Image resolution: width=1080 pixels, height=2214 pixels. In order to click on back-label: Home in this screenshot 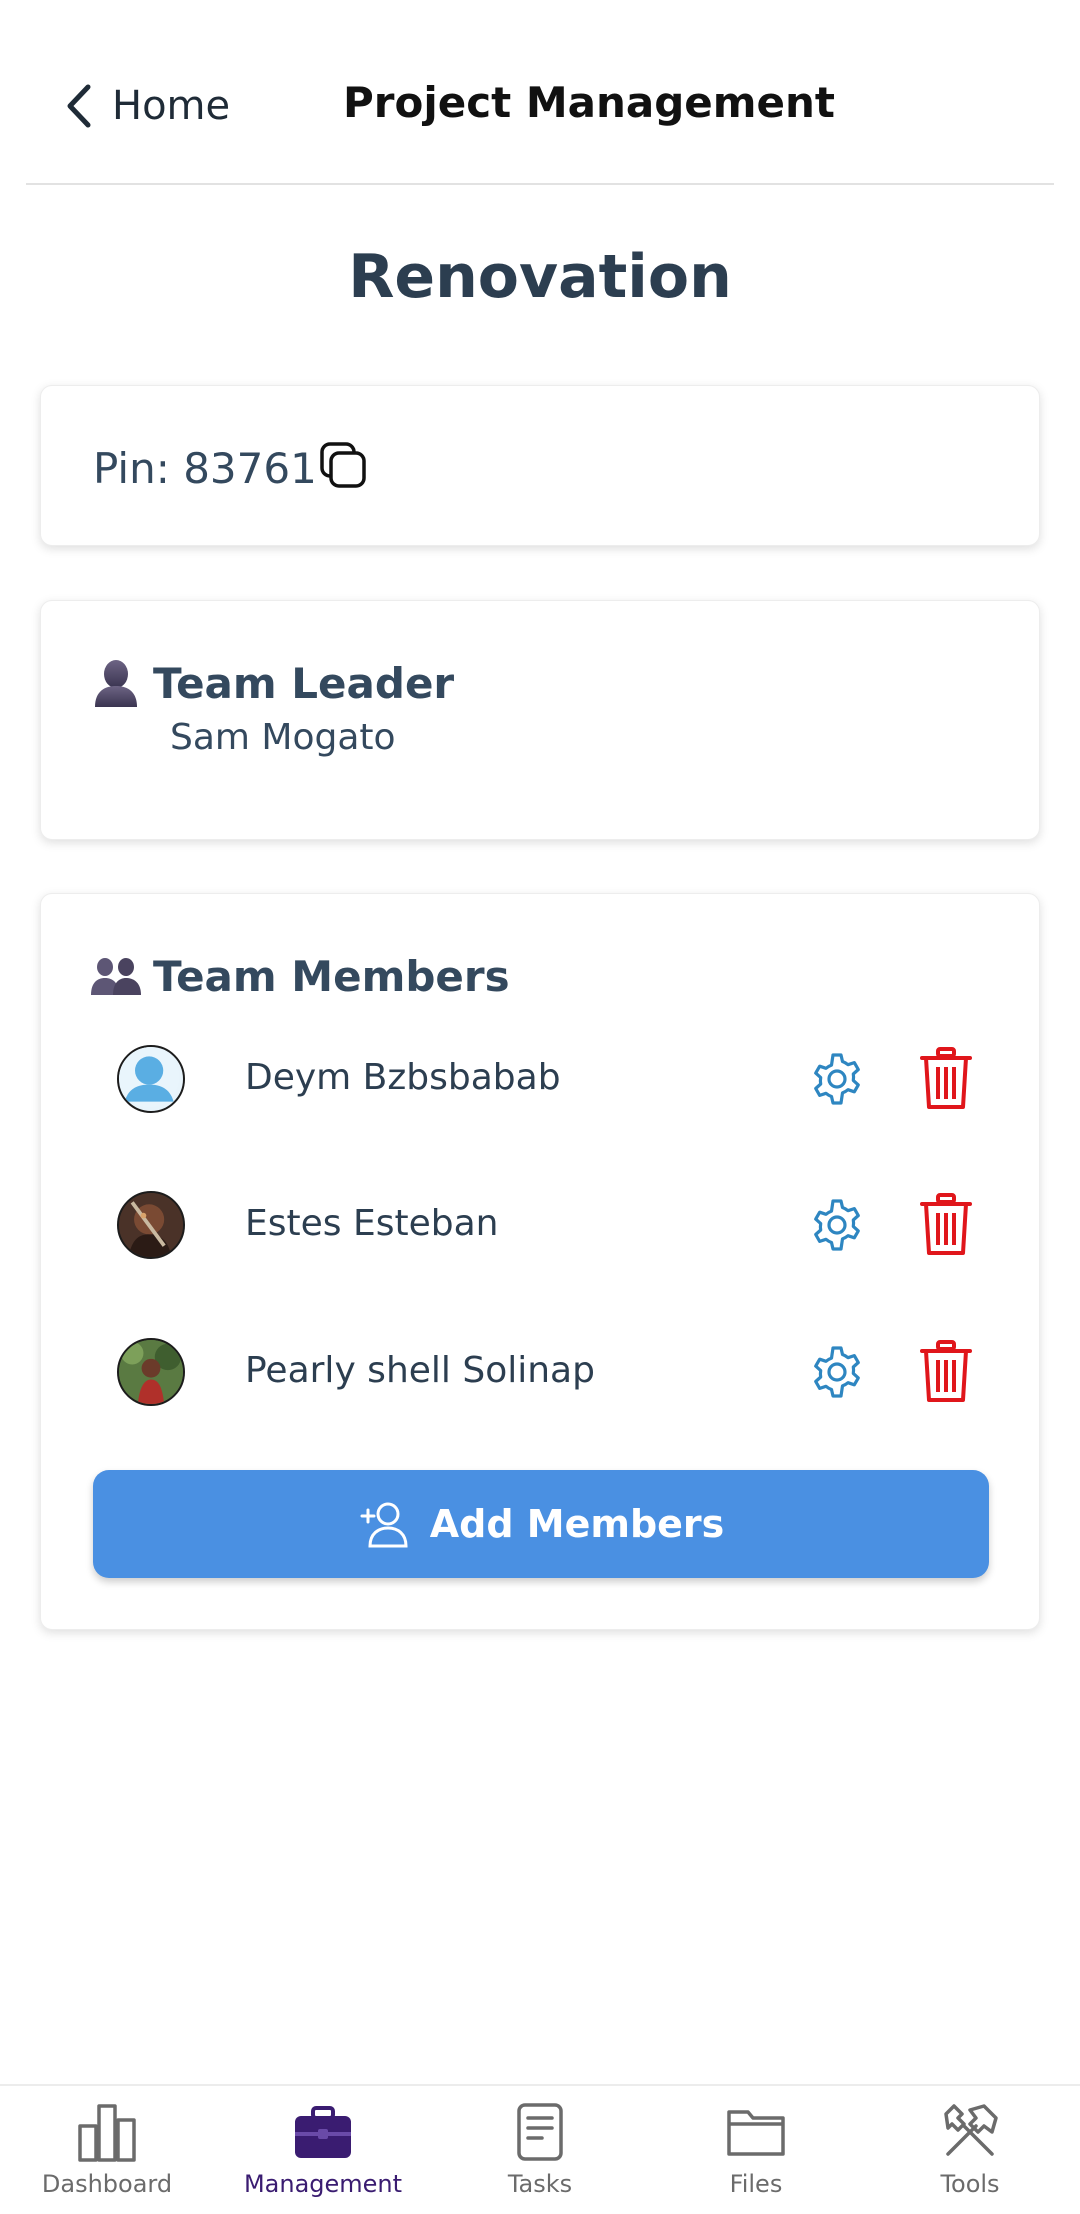, I will do `click(171, 106)`.